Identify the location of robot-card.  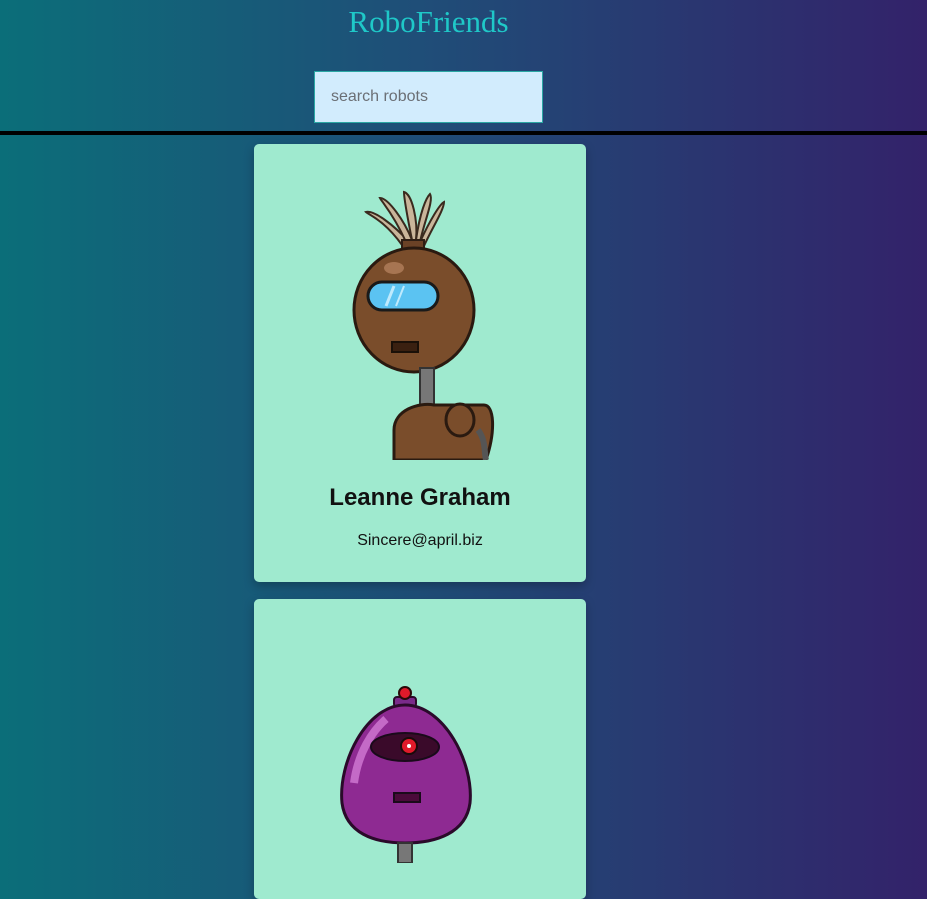
(420, 749).